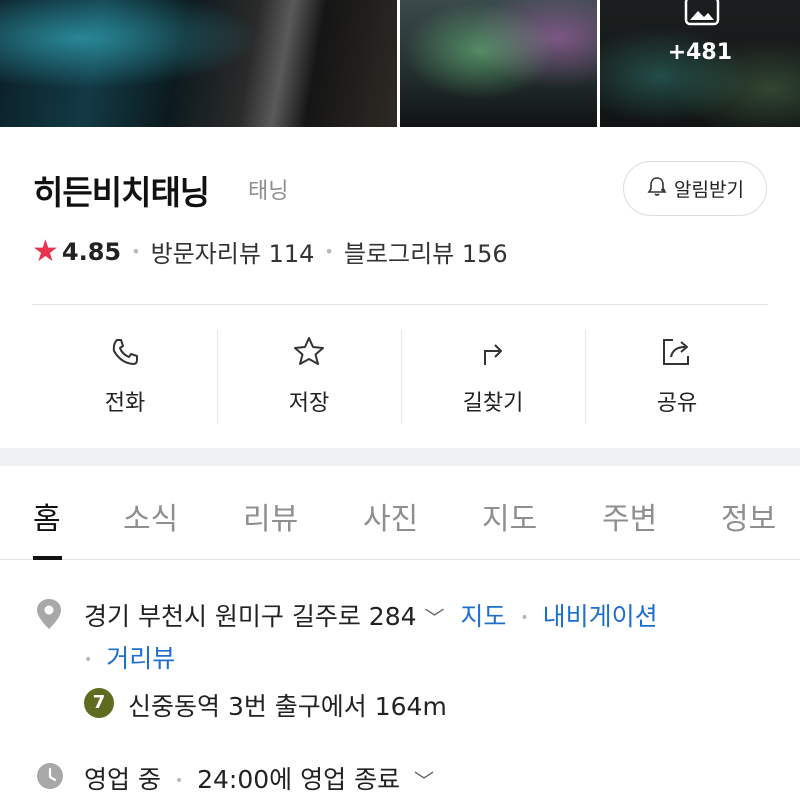 The width and height of the screenshot is (800, 800). What do you see at coordinates (47, 558) in the screenshot?
I see `active-tab-indicator` at bounding box center [47, 558].